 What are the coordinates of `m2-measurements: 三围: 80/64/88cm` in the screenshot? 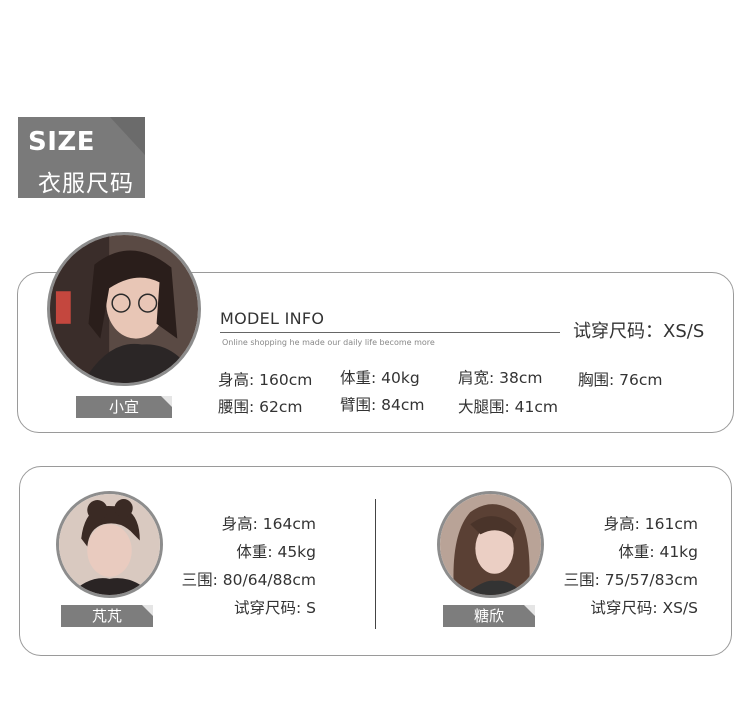 It's located at (248, 580).